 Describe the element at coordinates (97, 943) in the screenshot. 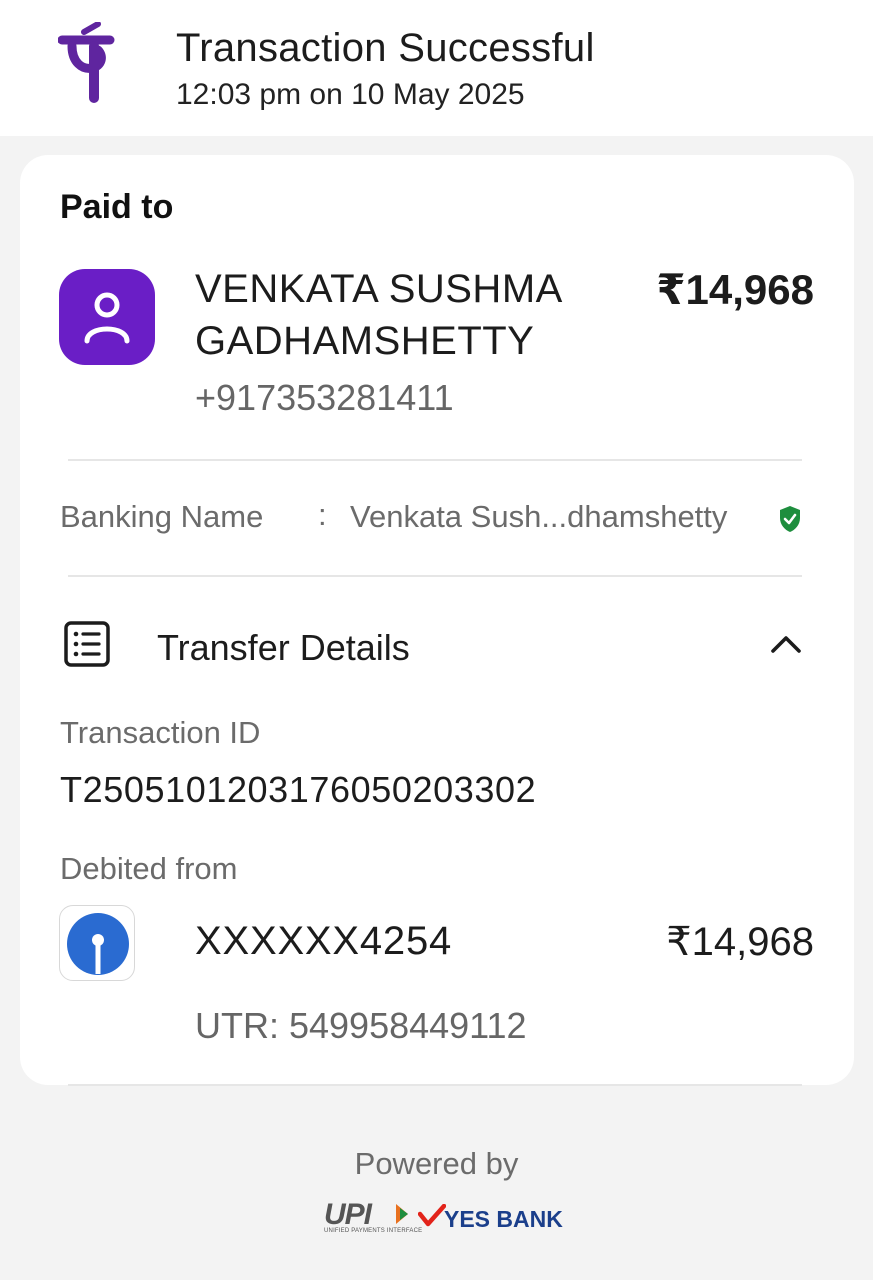

I see `sbi-bank-icon` at that location.